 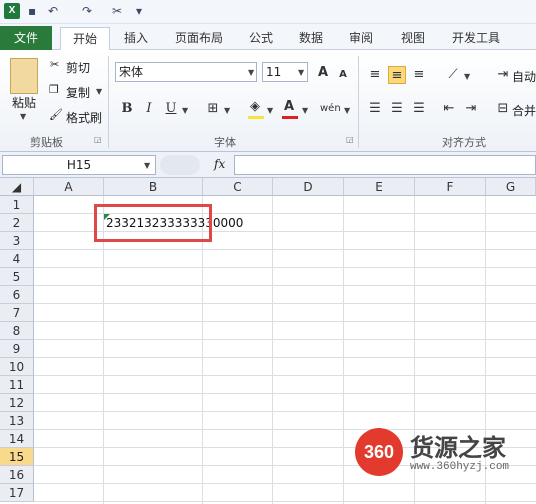 I want to click on customize-qat-icon: ▾, so click(x=139, y=11).